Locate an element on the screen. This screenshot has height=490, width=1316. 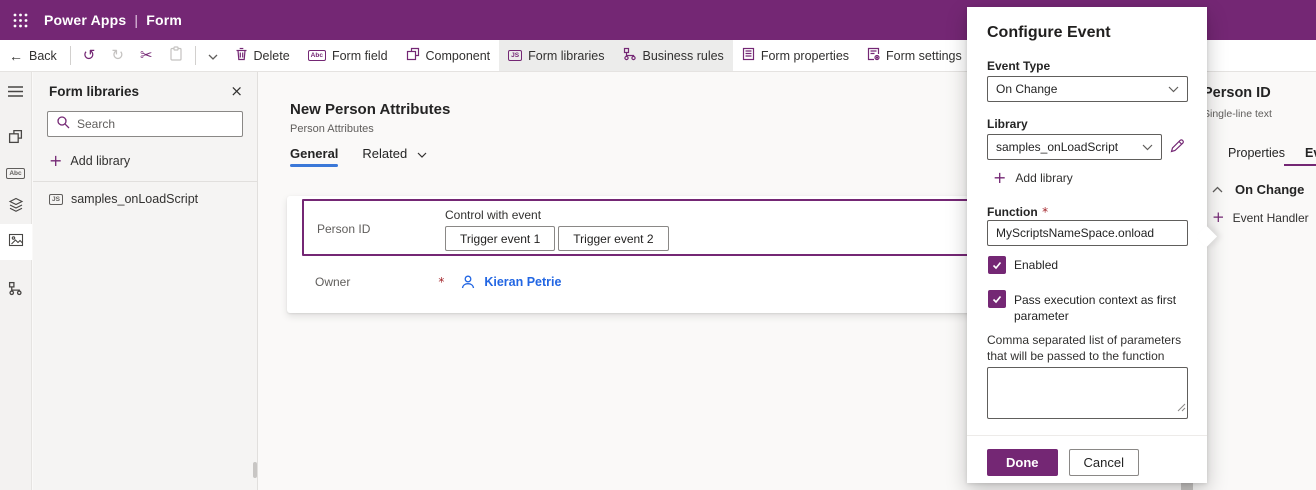
form-settings-button: Form settings is located at coordinates (914, 55).